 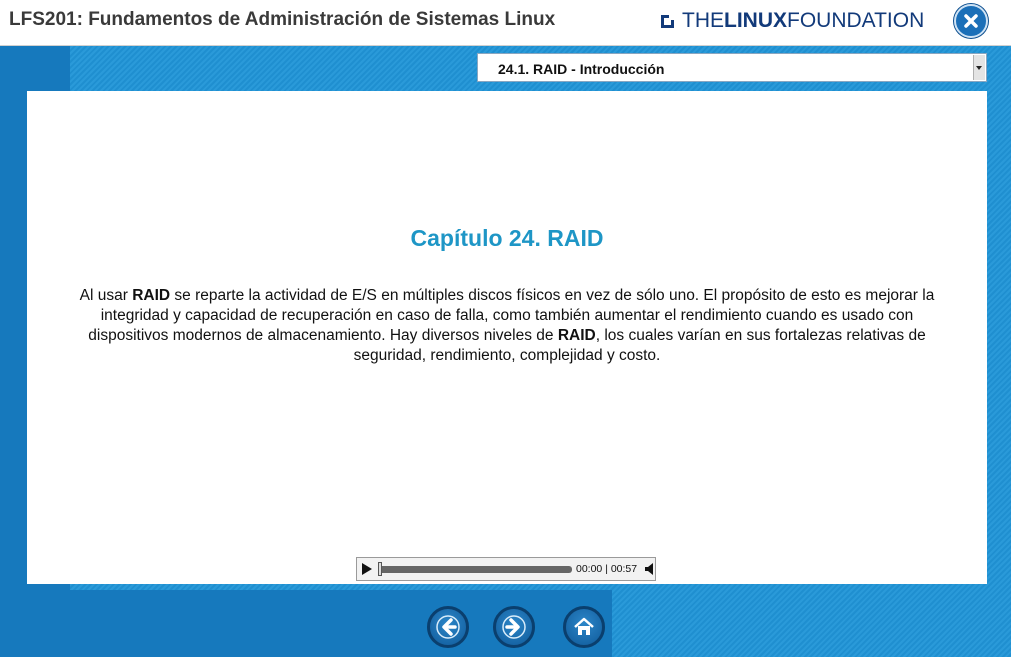 I want to click on volume-icon, so click(x=649, y=569).